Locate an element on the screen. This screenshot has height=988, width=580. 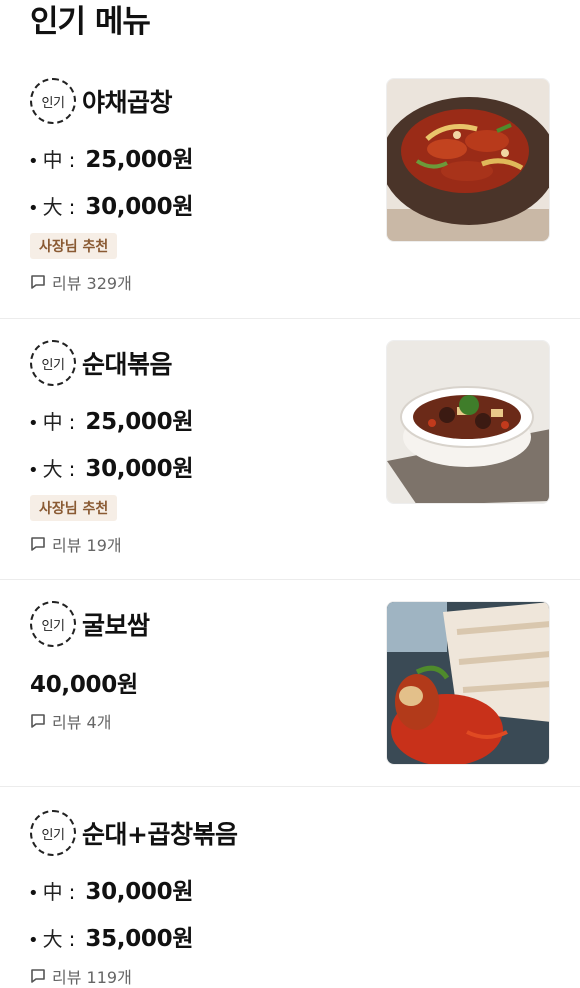
review-text: 리뷰 329개 is located at coordinates (92, 283).